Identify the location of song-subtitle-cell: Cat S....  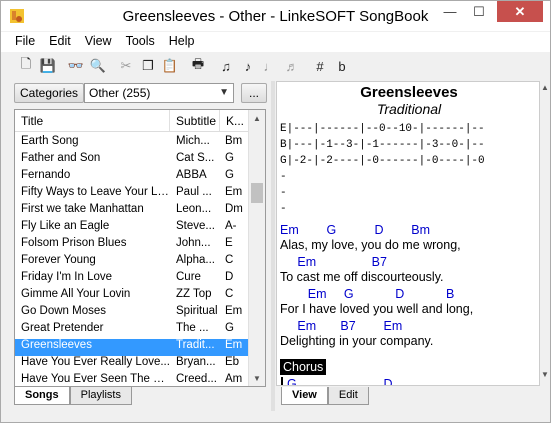
(195, 158).